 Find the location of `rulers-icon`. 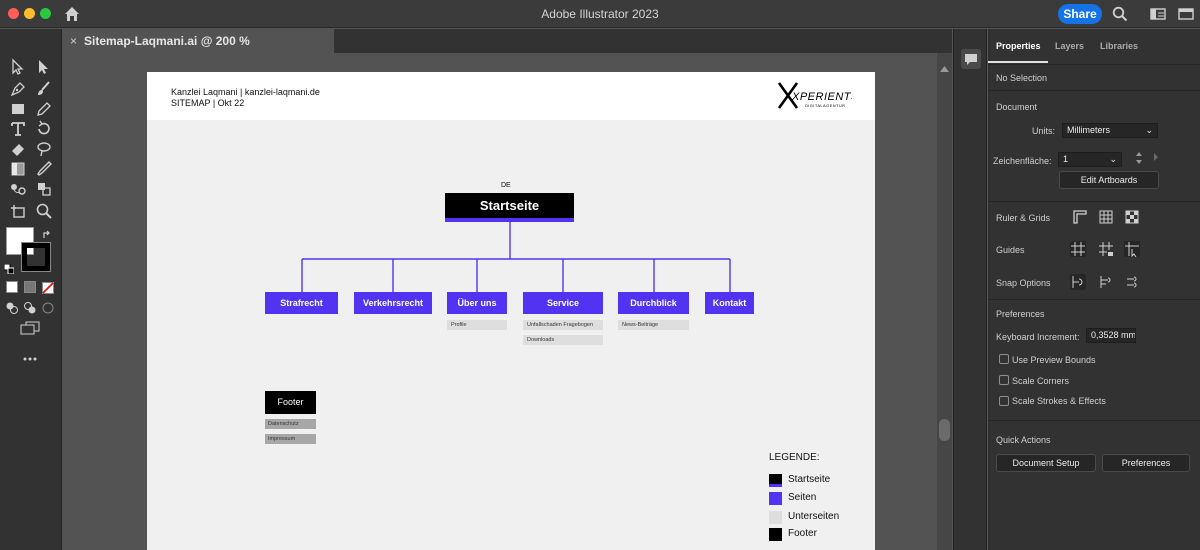

rulers-icon is located at coordinates (1080, 217).